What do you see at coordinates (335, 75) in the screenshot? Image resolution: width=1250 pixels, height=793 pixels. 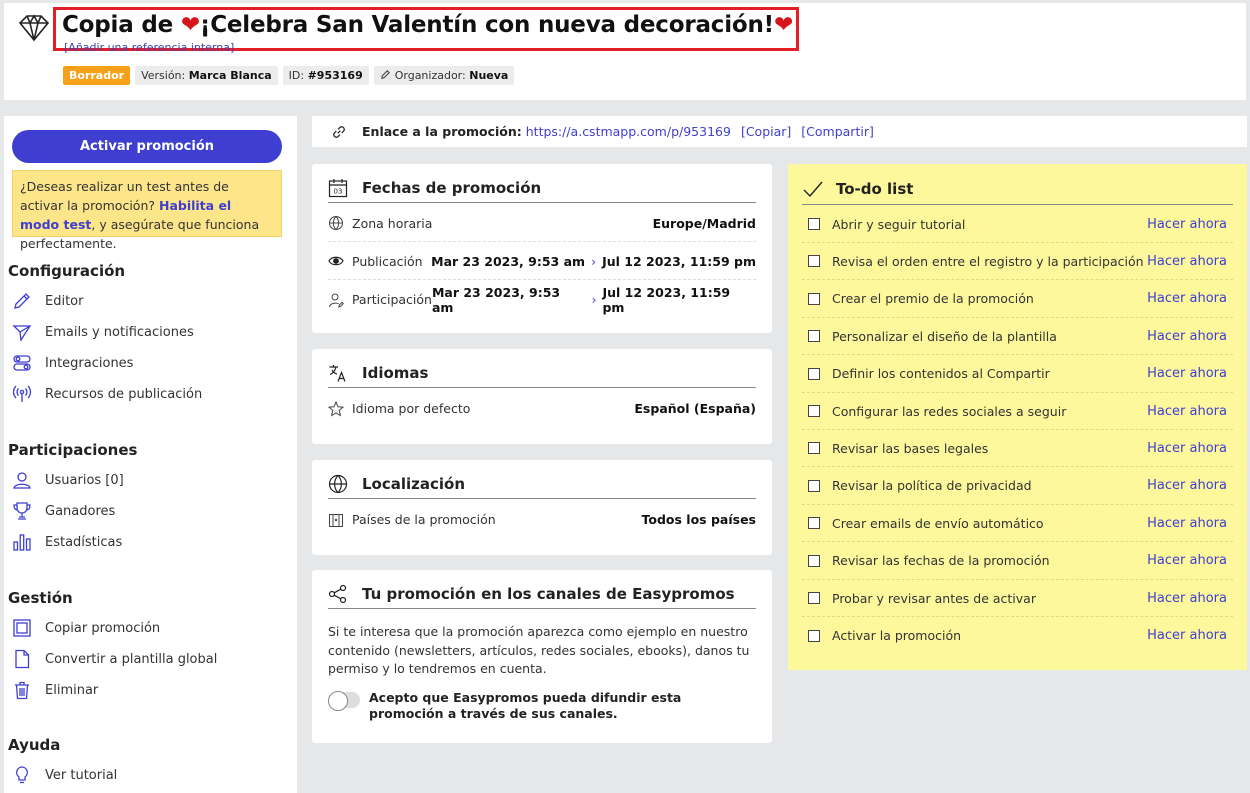 I see `id-value: #953169` at bounding box center [335, 75].